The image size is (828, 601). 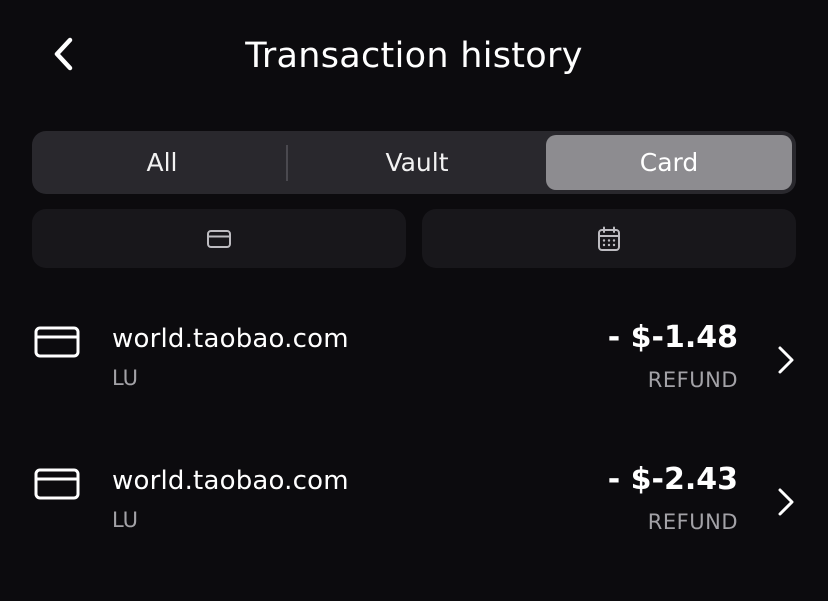 I want to click on calendar-icon, so click(x=609, y=238).